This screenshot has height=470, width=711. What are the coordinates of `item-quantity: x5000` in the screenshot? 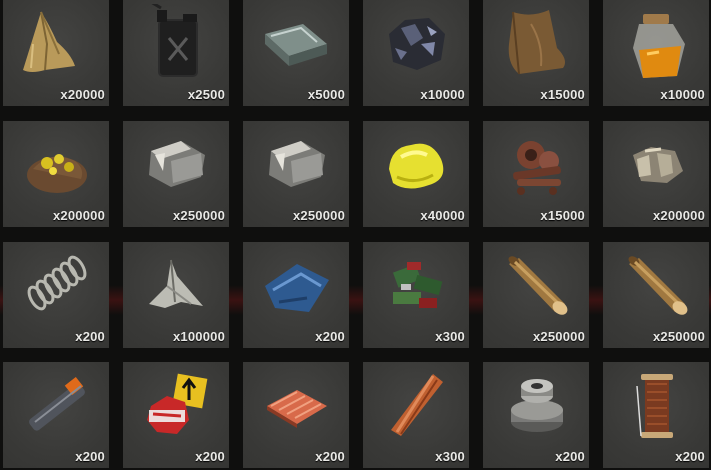 It's located at (326, 94).